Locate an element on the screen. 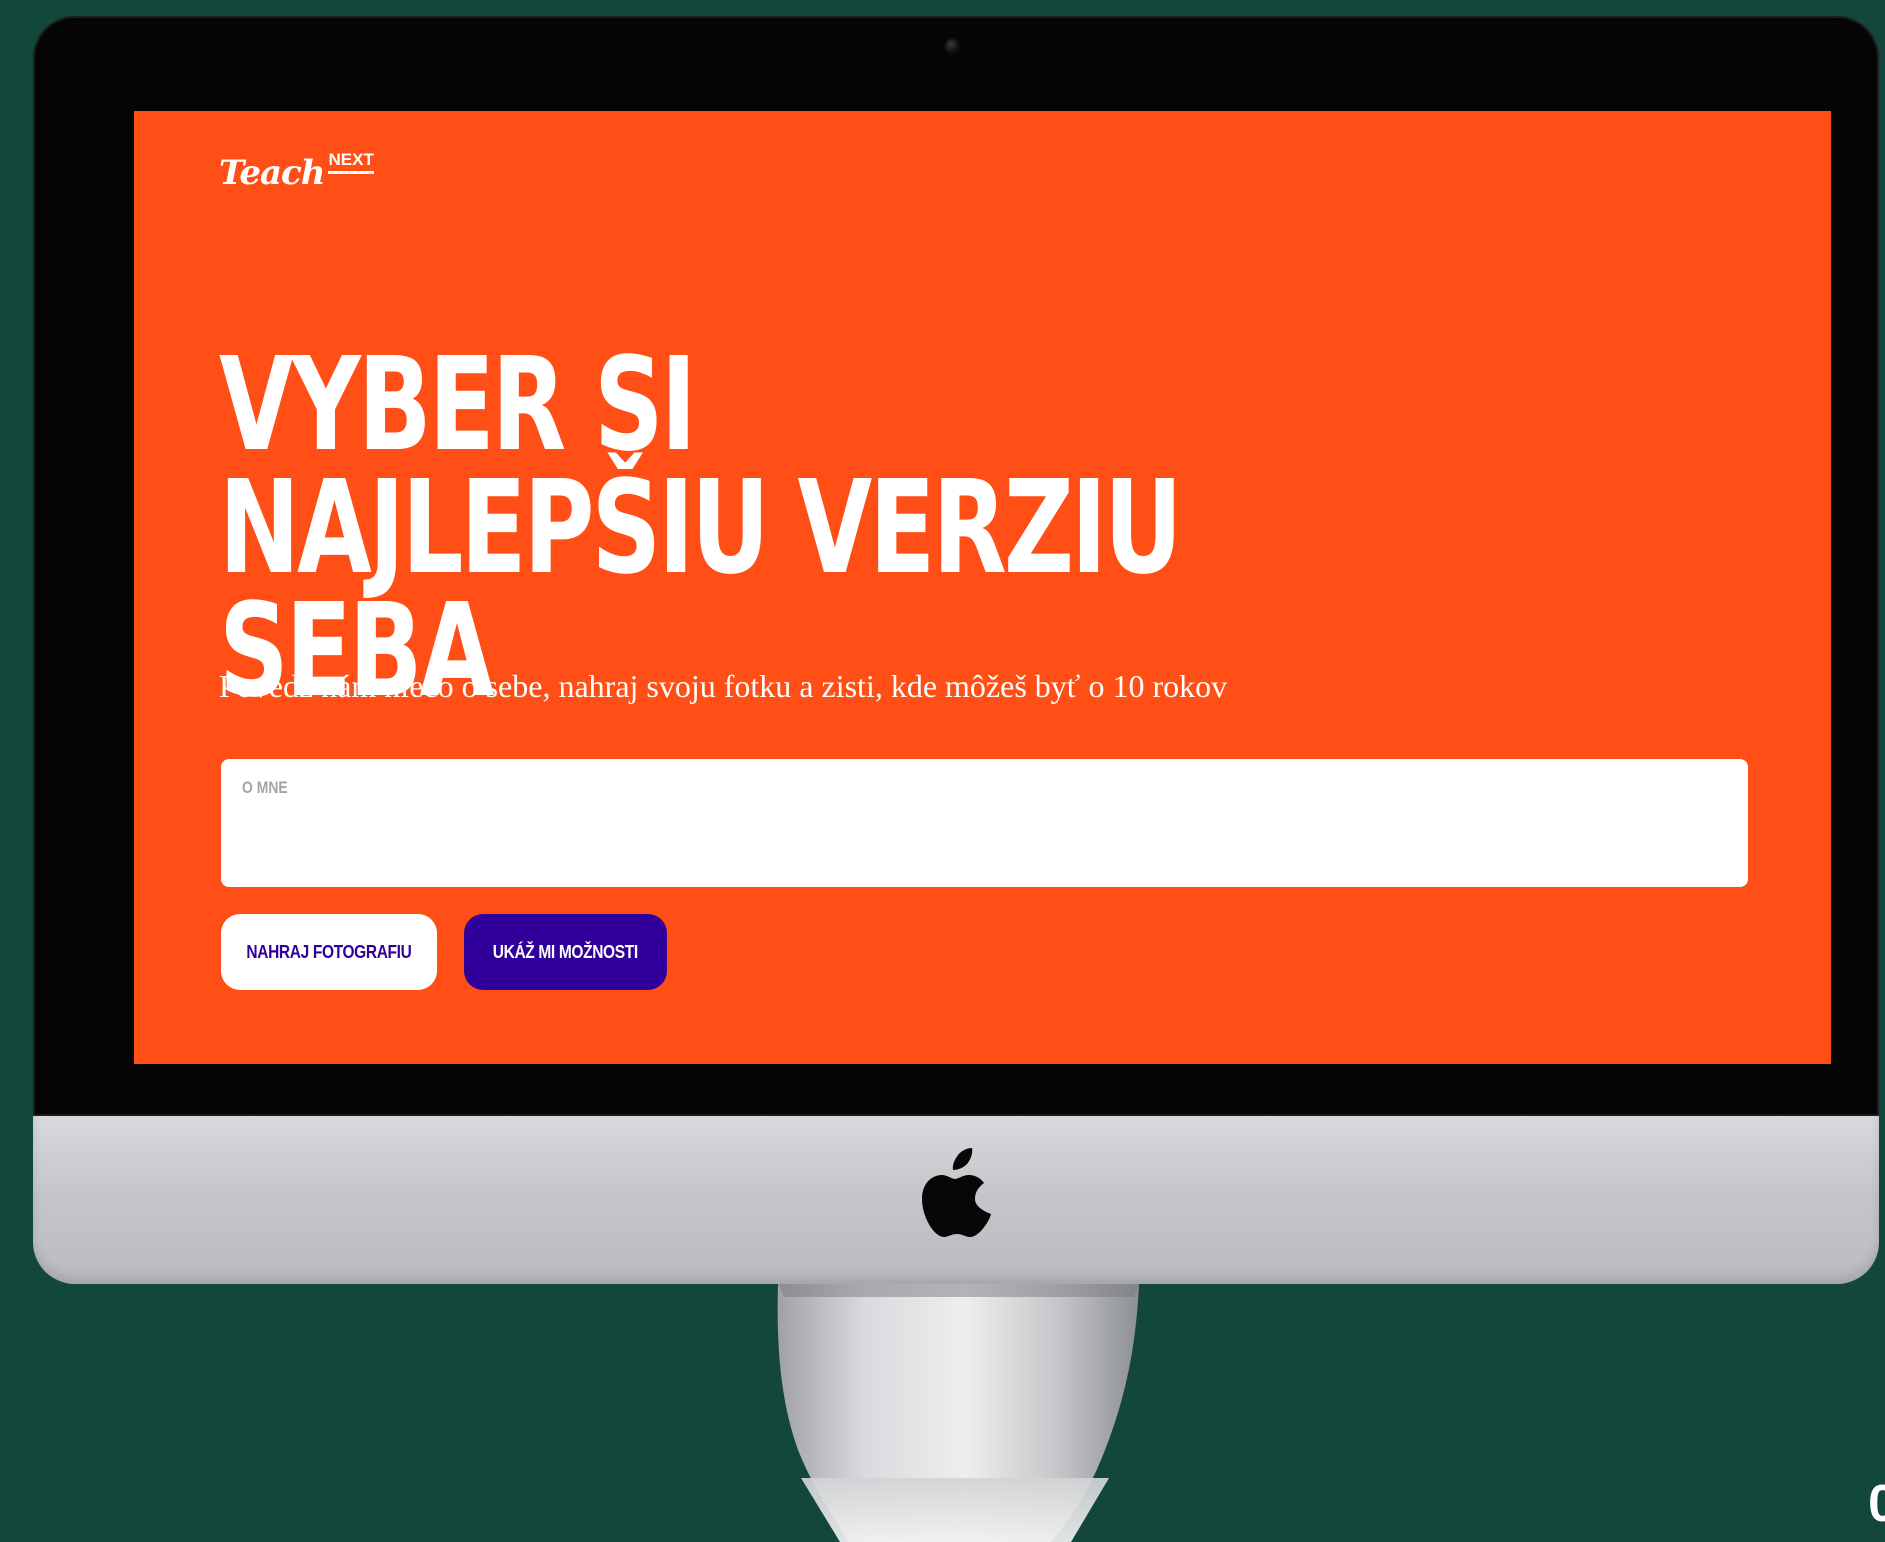 This screenshot has height=1542, width=1885. show-options-button: UKÁŽ MI MOŽNOSTI is located at coordinates (565, 952).